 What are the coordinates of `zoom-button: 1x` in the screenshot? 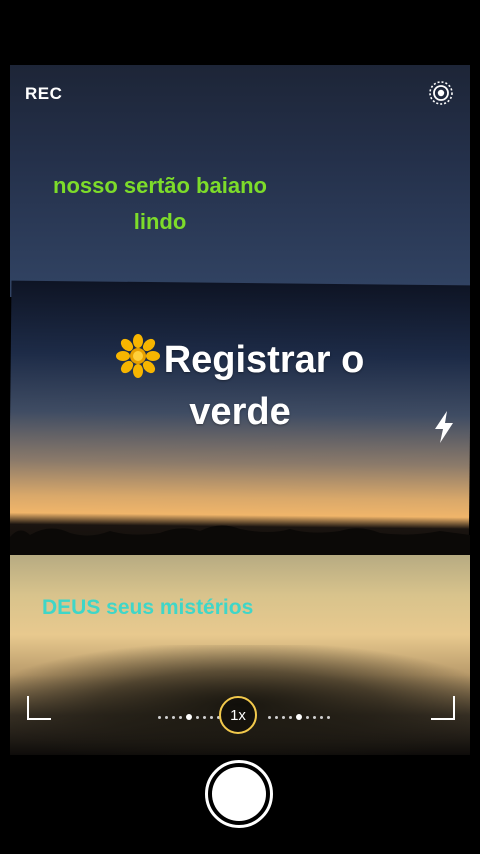 It's located at (238, 715).